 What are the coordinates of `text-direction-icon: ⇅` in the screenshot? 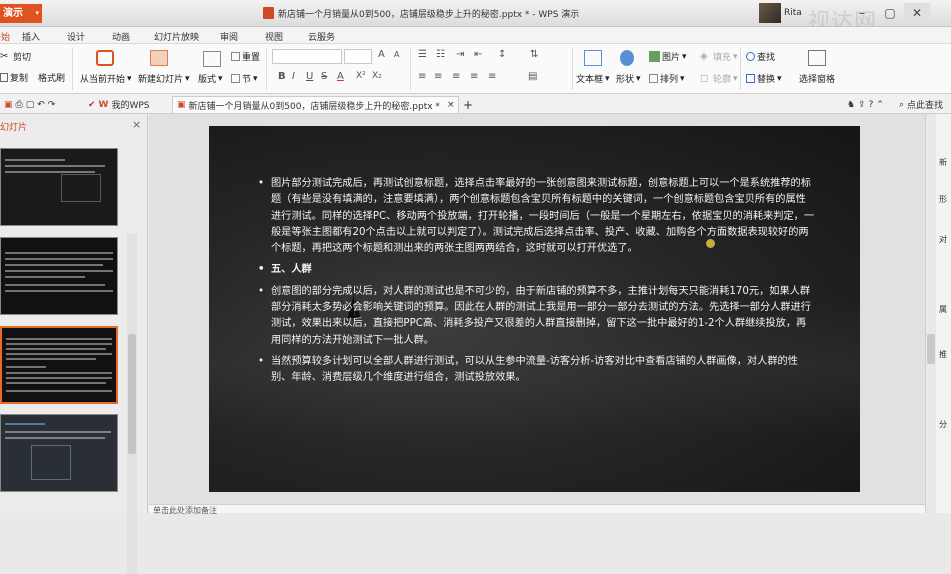 It's located at (534, 54).